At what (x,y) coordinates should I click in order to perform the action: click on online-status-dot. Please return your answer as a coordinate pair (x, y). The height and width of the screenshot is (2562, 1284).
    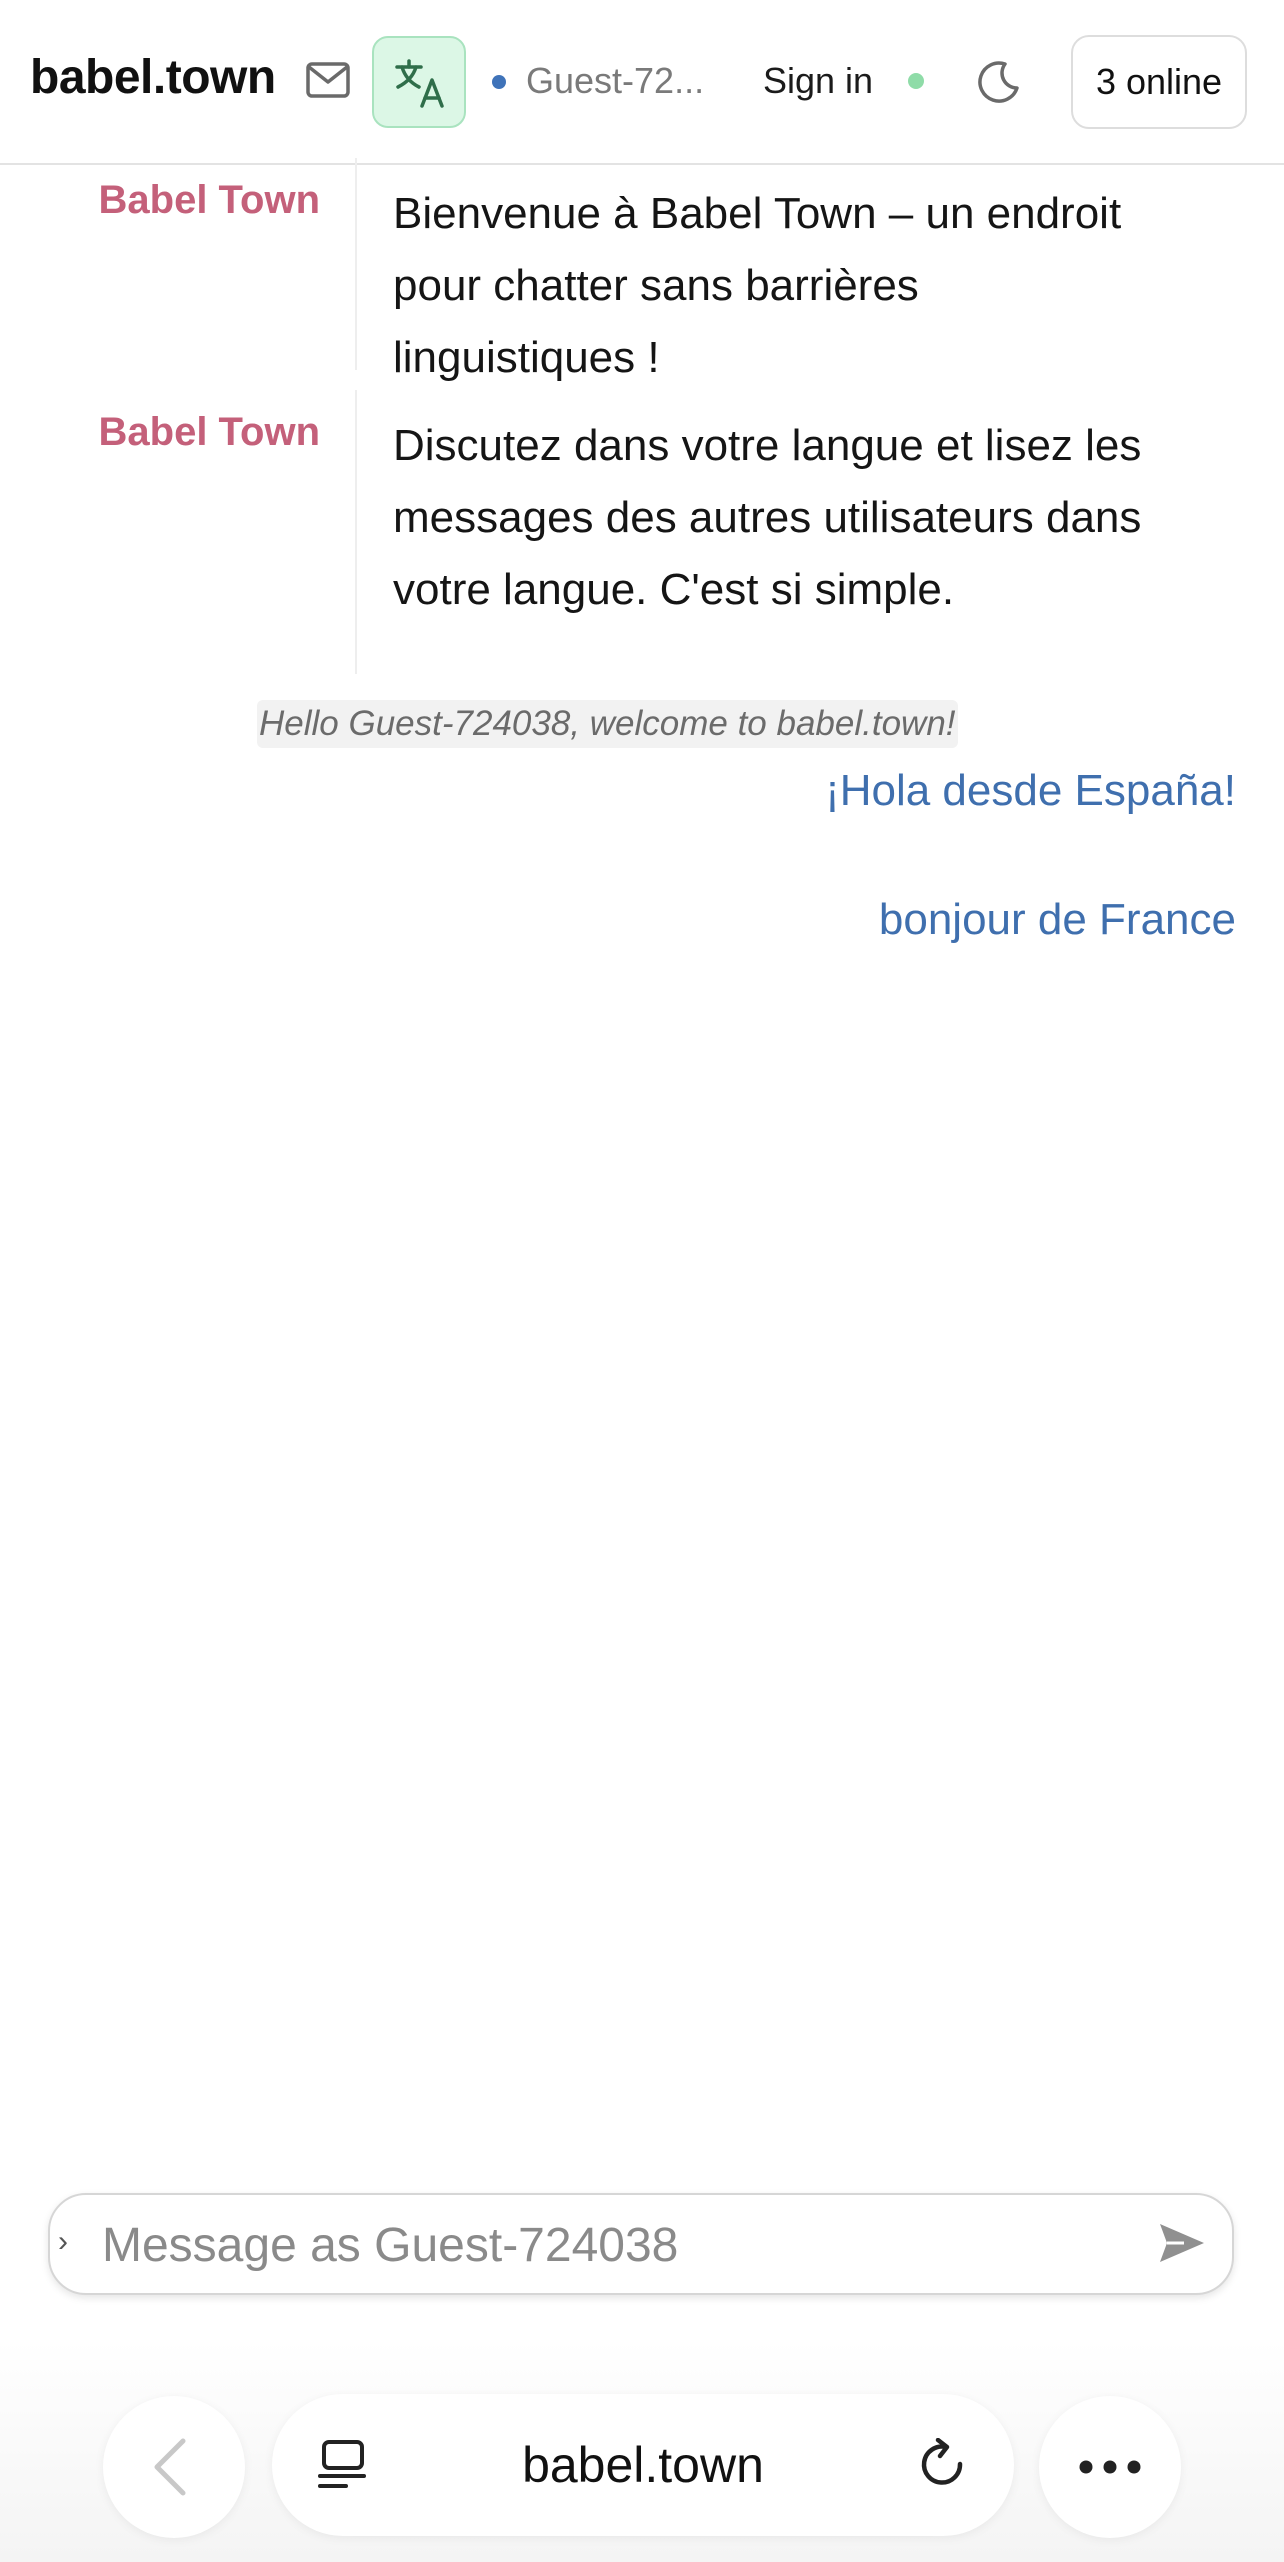
    Looking at the image, I should click on (916, 81).